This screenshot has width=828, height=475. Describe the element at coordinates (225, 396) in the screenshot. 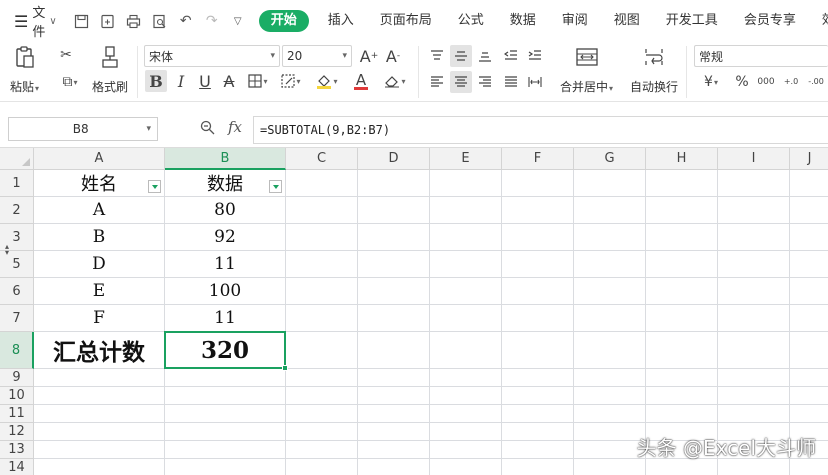

I see `cell-b10` at that location.